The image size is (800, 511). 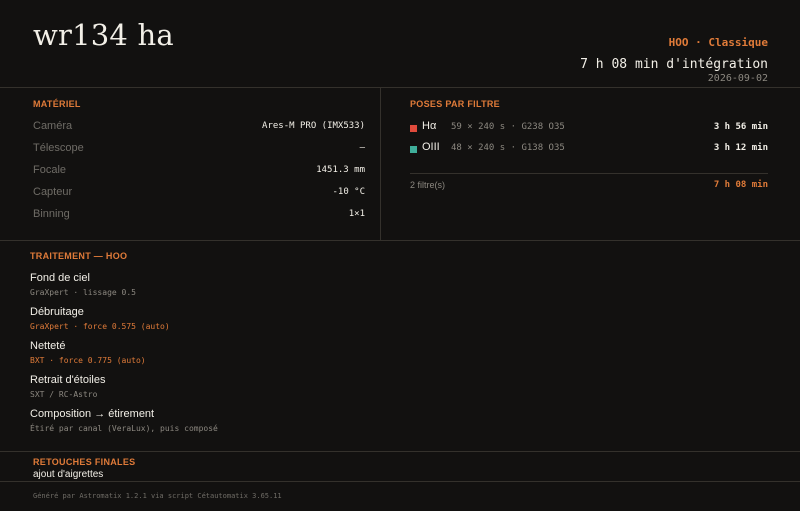 What do you see at coordinates (199, 175) in the screenshot?
I see `equipment-row-focal: Focale 1451.3 mm` at bounding box center [199, 175].